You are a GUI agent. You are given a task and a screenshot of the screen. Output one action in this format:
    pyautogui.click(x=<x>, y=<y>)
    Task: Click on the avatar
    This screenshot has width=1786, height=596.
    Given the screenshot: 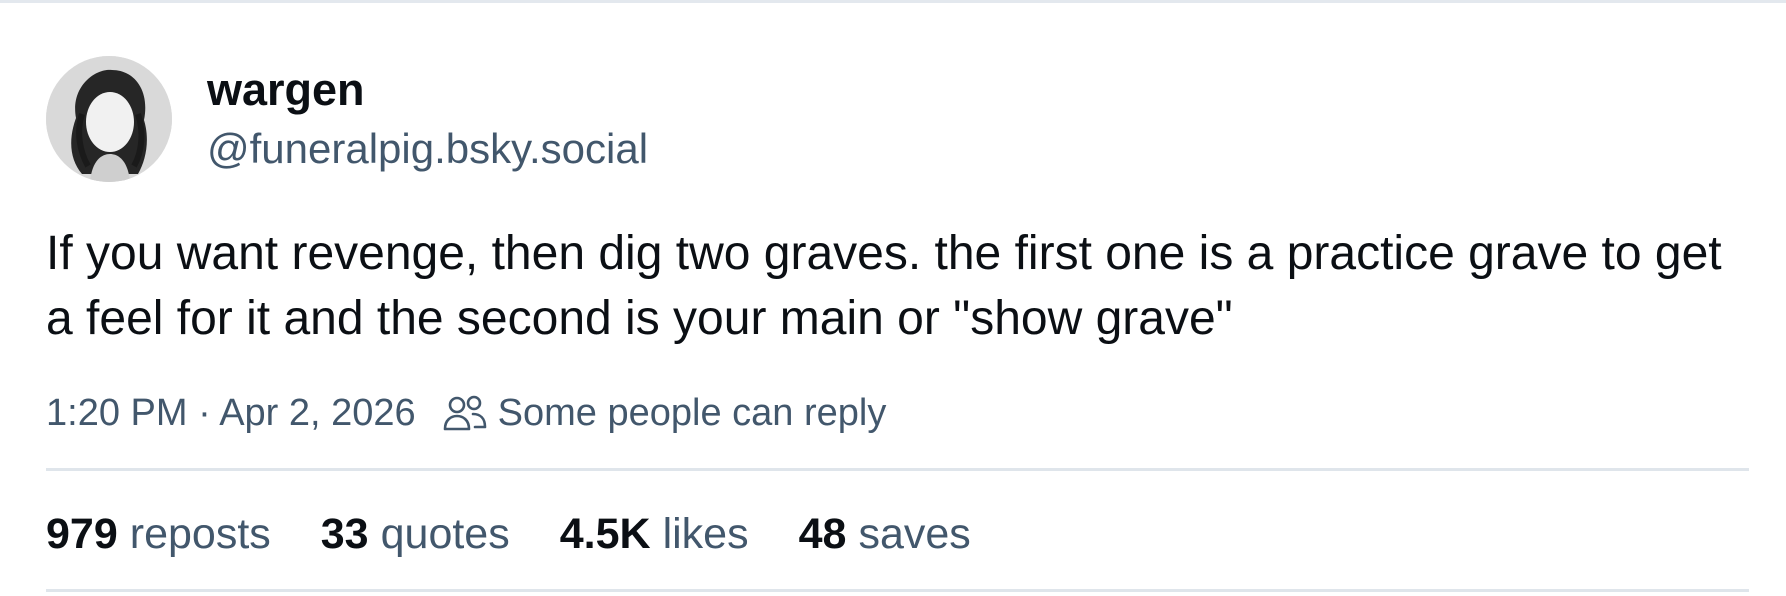 What is the action you would take?
    pyautogui.click(x=109, y=119)
    